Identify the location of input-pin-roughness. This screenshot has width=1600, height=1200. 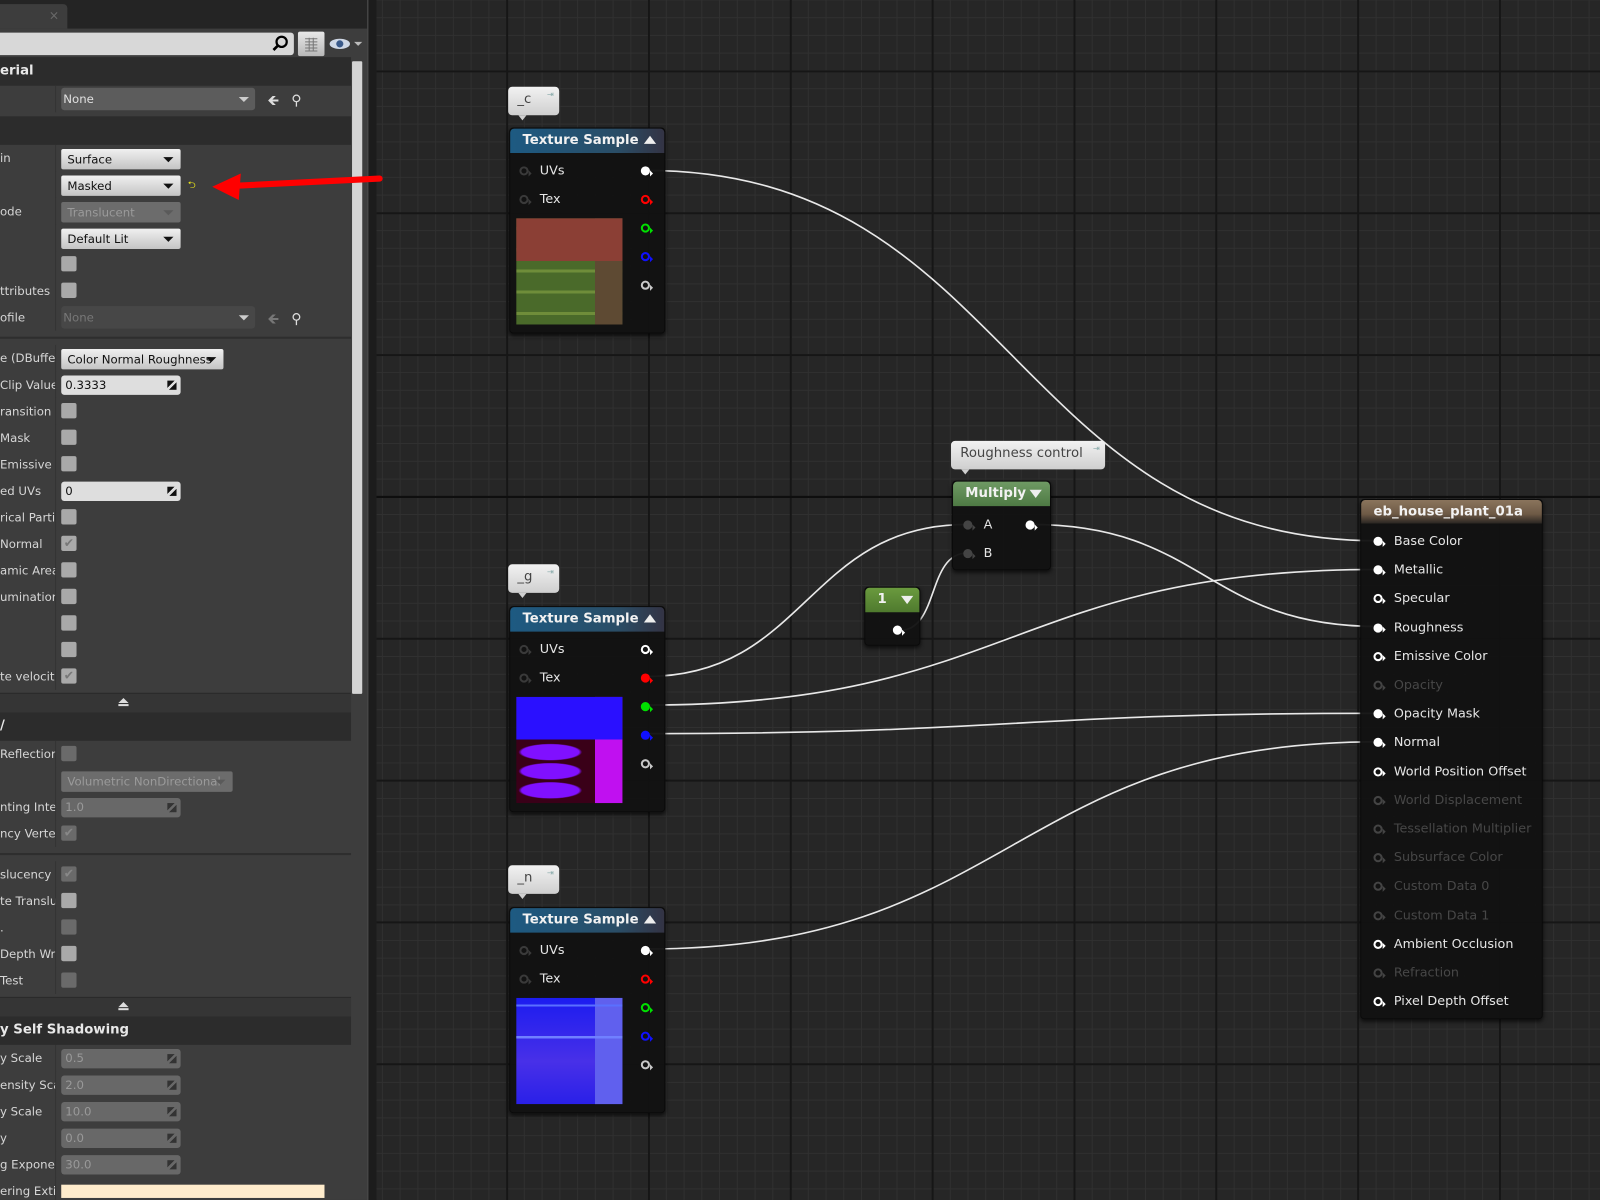
(1379, 628).